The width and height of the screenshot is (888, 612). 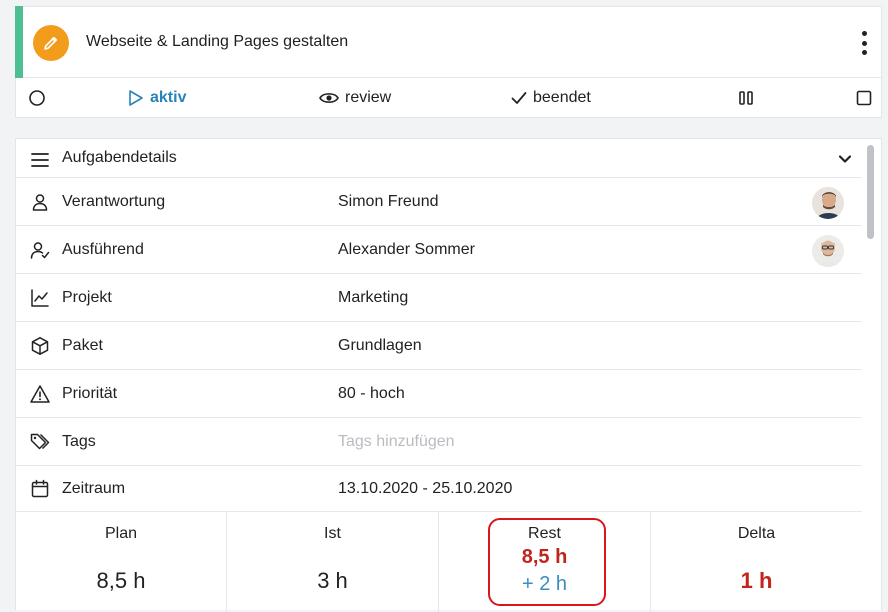 I want to click on edit-button, so click(x=51, y=43).